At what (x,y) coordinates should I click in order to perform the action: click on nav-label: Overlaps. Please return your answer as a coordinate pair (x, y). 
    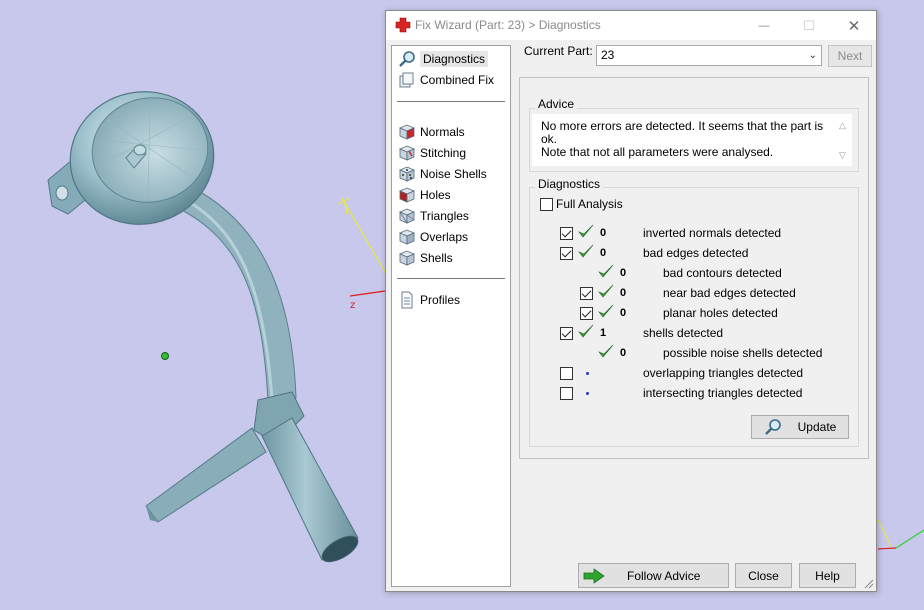
    Looking at the image, I should click on (444, 237).